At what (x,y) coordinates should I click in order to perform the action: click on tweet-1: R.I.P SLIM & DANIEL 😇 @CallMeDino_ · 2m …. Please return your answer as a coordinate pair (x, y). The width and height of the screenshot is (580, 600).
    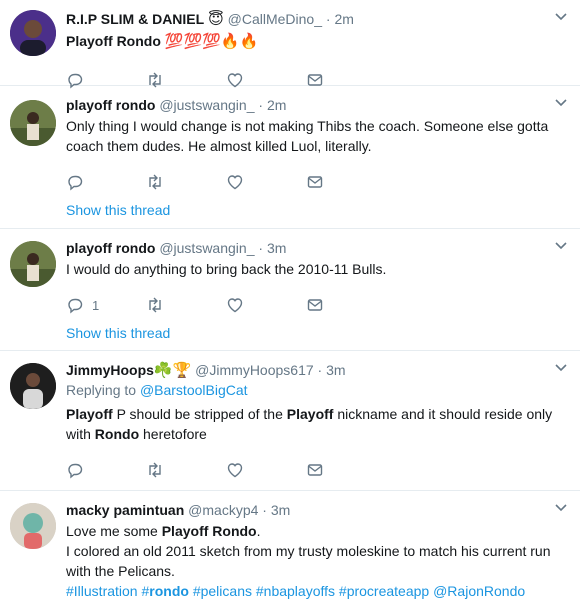
    Looking at the image, I should click on (290, 44).